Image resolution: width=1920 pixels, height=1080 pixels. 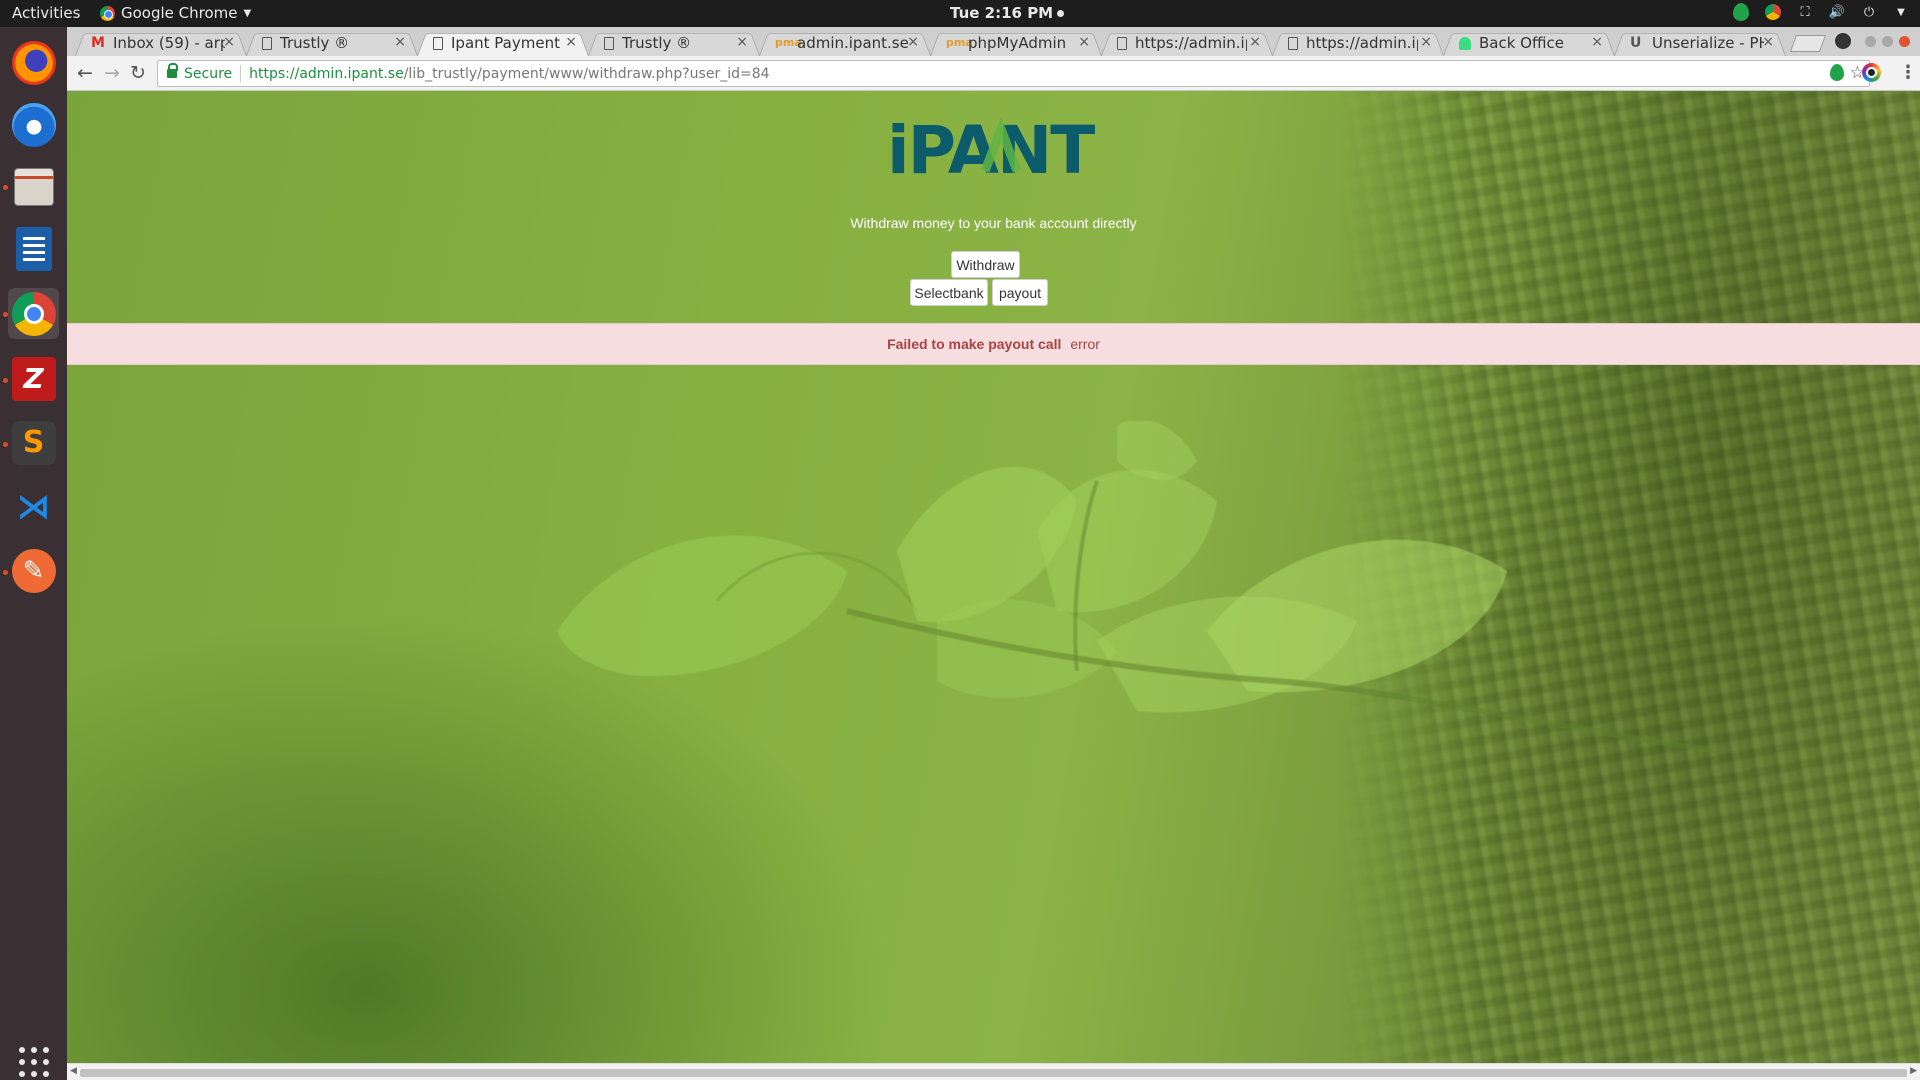 I want to click on dock-sublime: S, so click(x=33, y=442).